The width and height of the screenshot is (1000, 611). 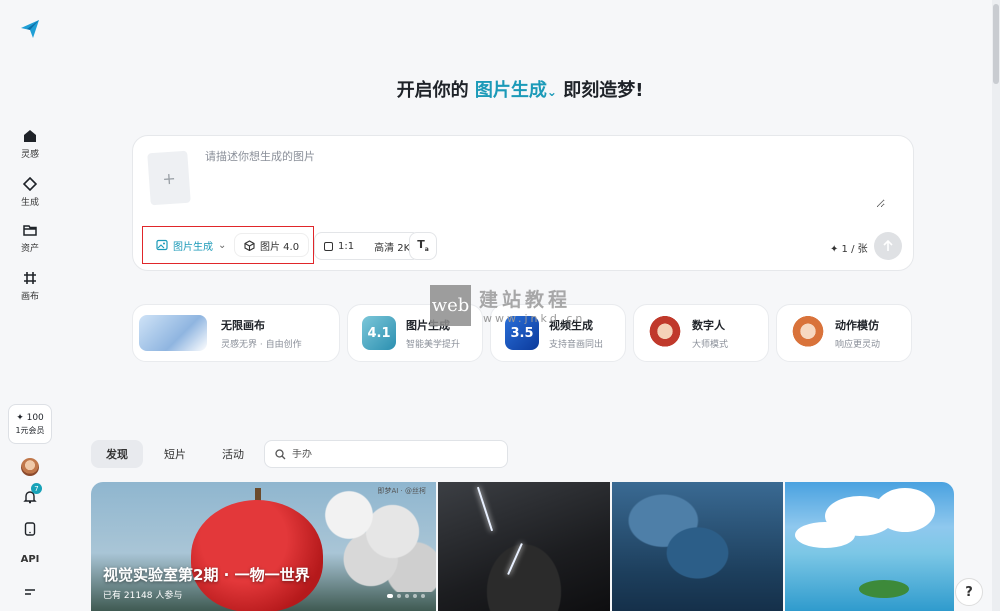 I want to click on tab-events: 活动, so click(x=233, y=454).